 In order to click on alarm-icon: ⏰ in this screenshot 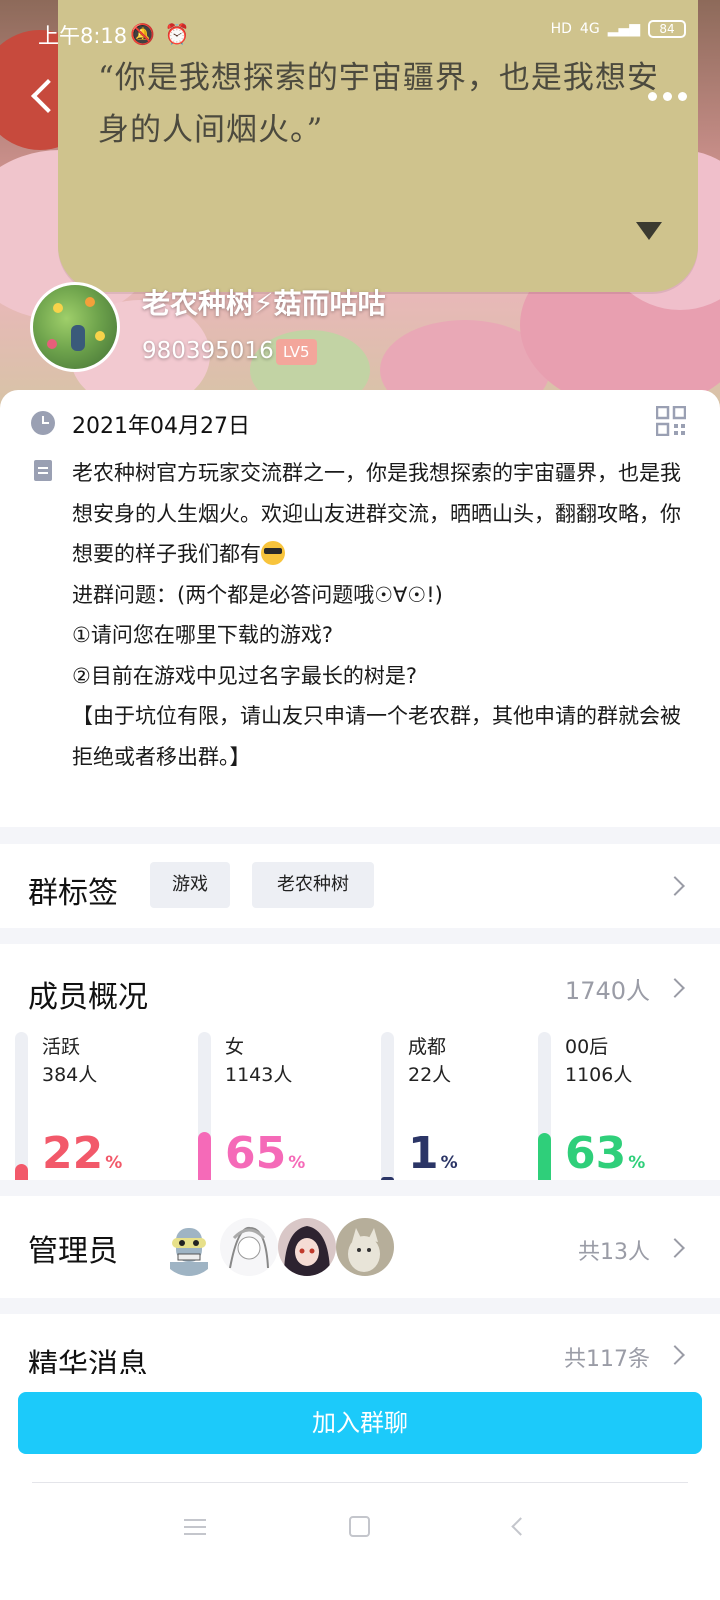, I will do `click(182, 34)`.